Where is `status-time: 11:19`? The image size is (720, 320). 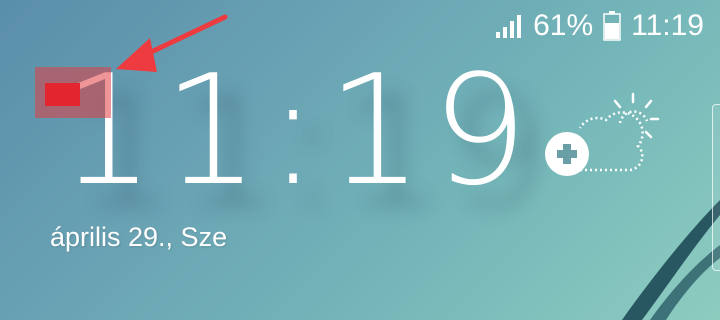 status-time: 11:19 is located at coordinates (667, 25).